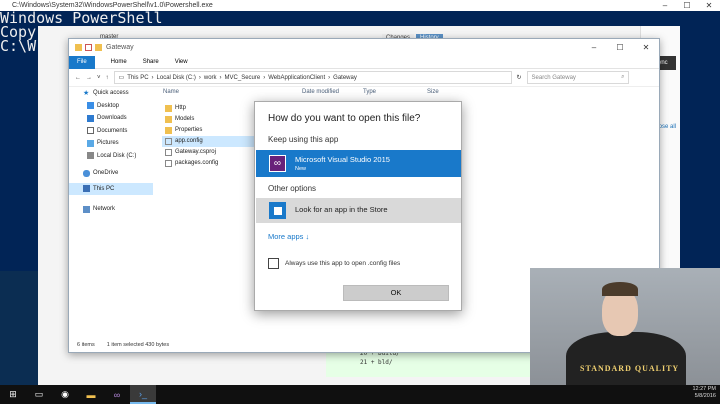  Describe the element at coordinates (137, 78) in the screenshot. I see `breadcrumb-item: This PC` at that location.